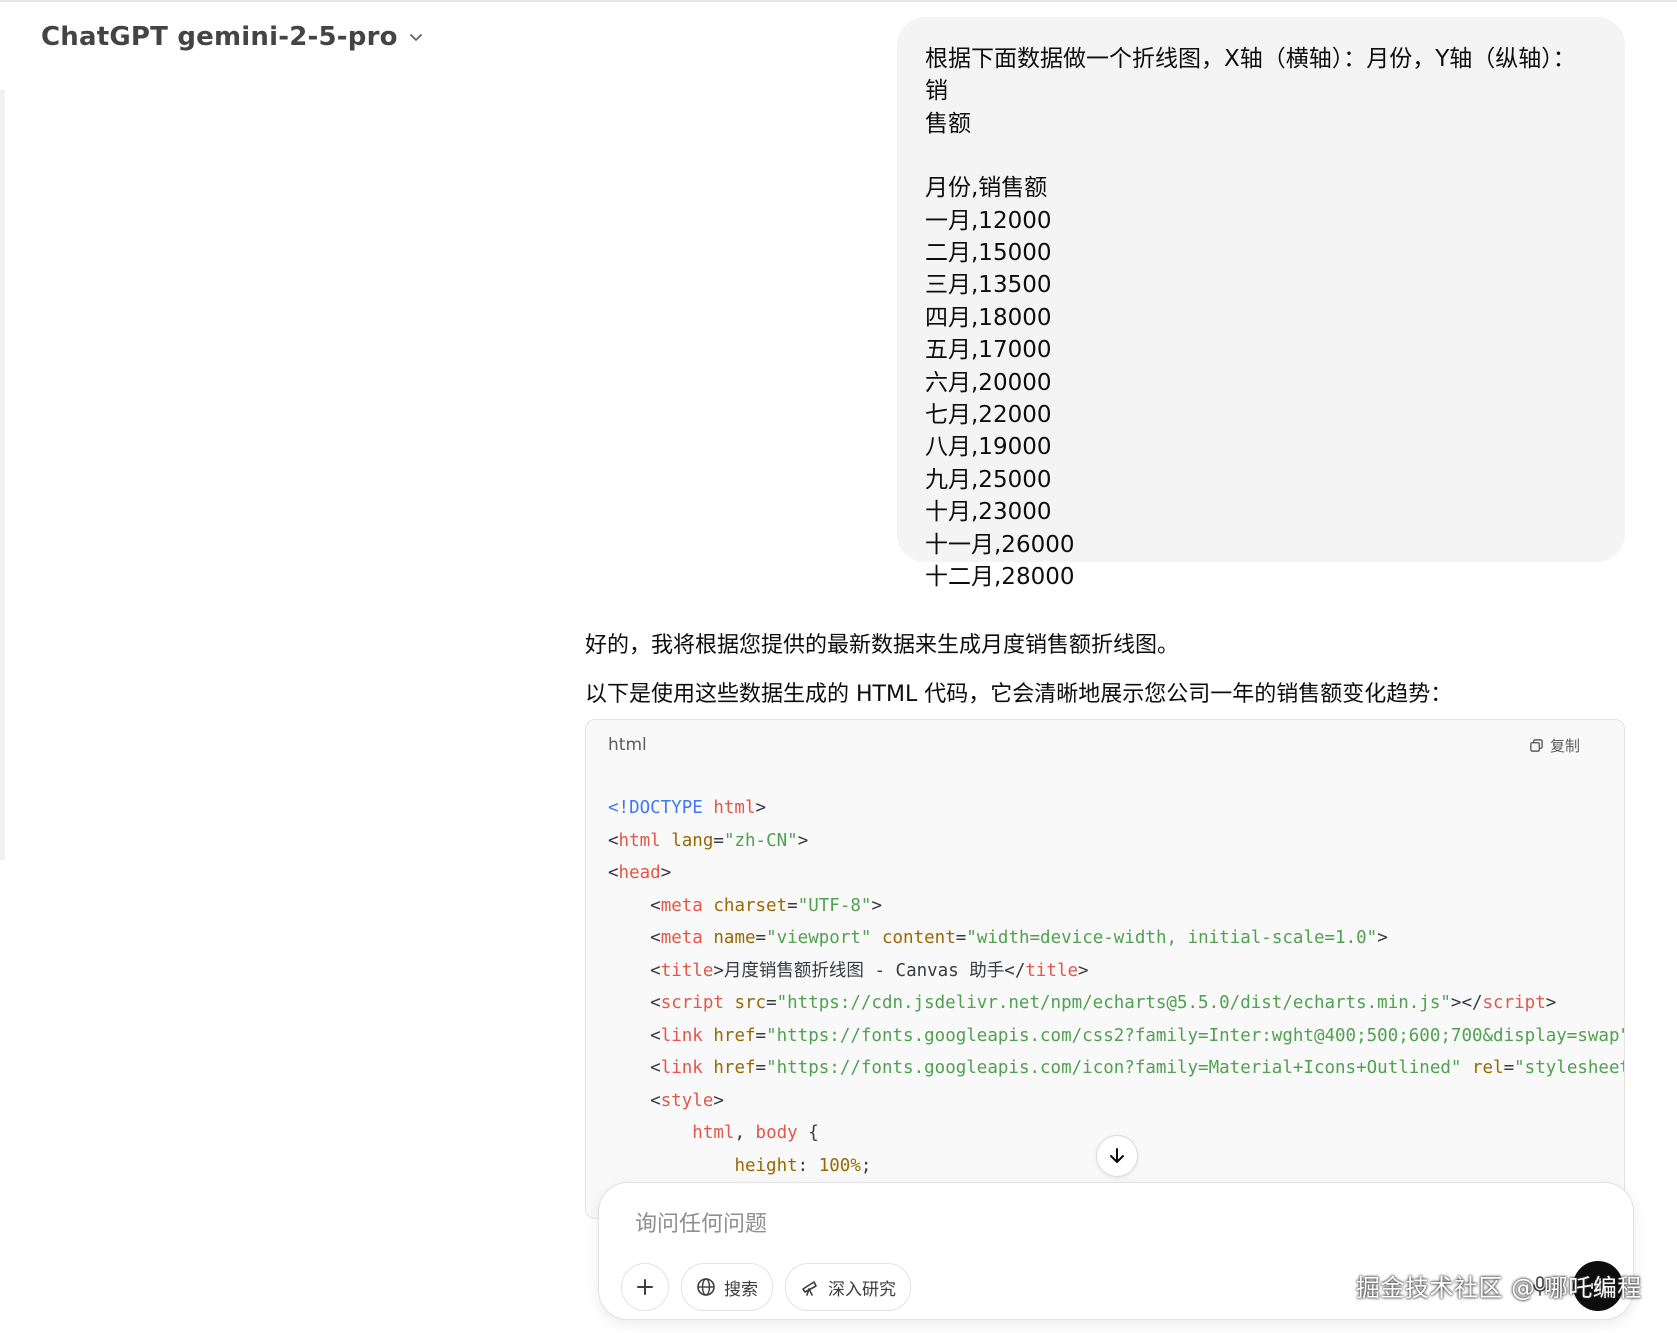  Describe the element at coordinates (988, 253) in the screenshot. I see `message-line: 二月,15000` at that location.